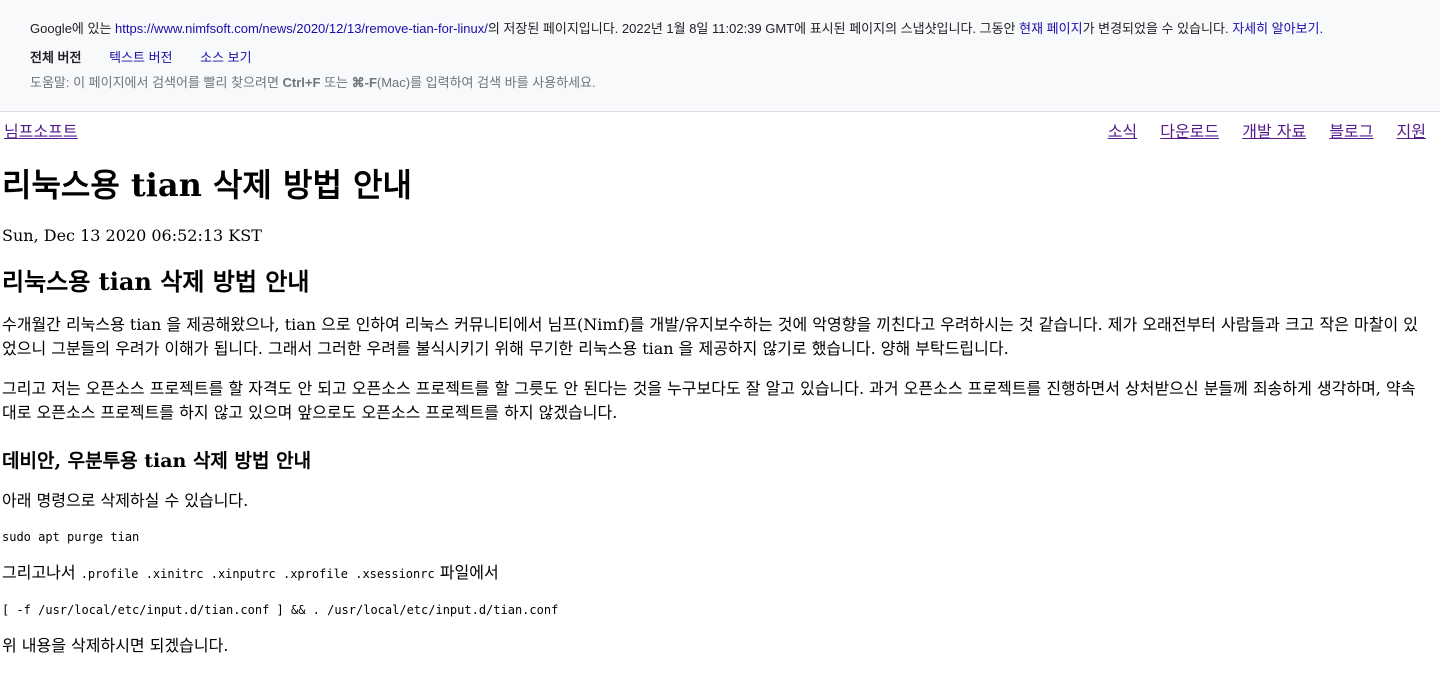 Image resolution: width=1440 pixels, height=675 pixels. Describe the element at coordinates (301, 82) in the screenshot. I see `help-key-ctrl-f: Ctrl+F` at that location.